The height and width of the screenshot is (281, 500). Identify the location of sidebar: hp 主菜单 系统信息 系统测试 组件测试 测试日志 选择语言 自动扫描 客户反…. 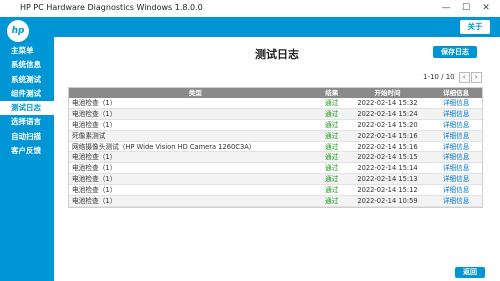
(27, 149).